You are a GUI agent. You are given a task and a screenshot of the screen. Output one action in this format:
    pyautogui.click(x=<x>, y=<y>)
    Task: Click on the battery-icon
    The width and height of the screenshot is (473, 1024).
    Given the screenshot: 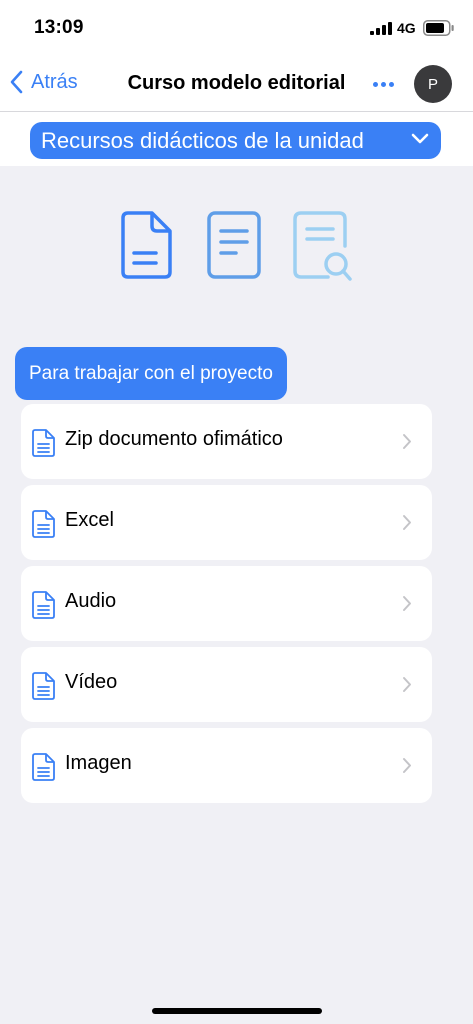 What is the action you would take?
    pyautogui.click(x=438, y=28)
    